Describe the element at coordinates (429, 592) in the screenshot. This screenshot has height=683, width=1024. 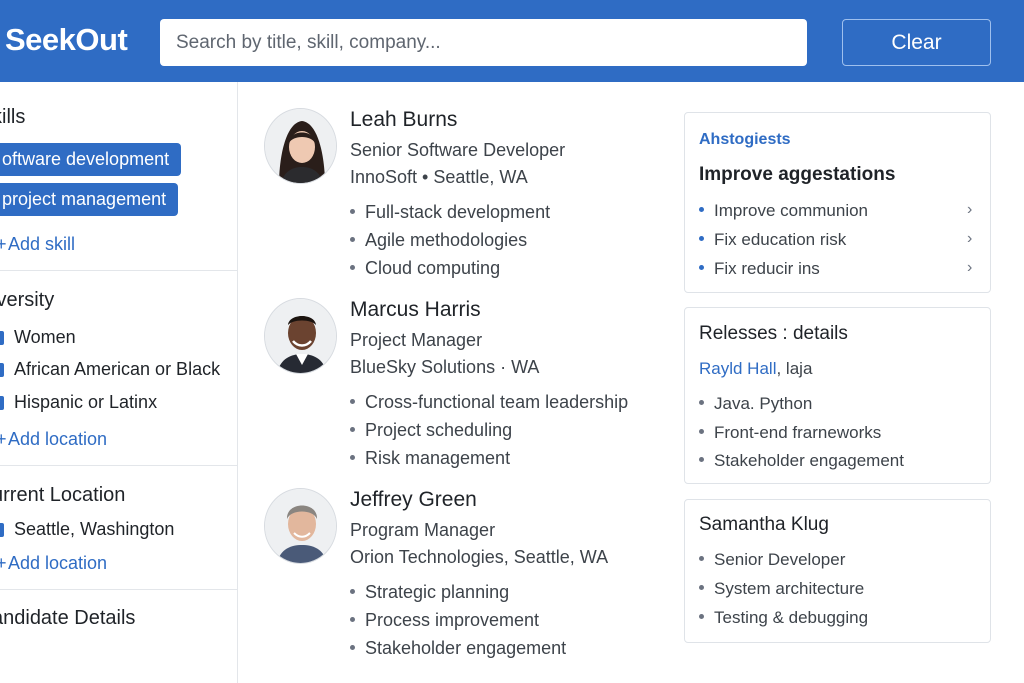
I see `candidate-skill: Strategic planning` at that location.